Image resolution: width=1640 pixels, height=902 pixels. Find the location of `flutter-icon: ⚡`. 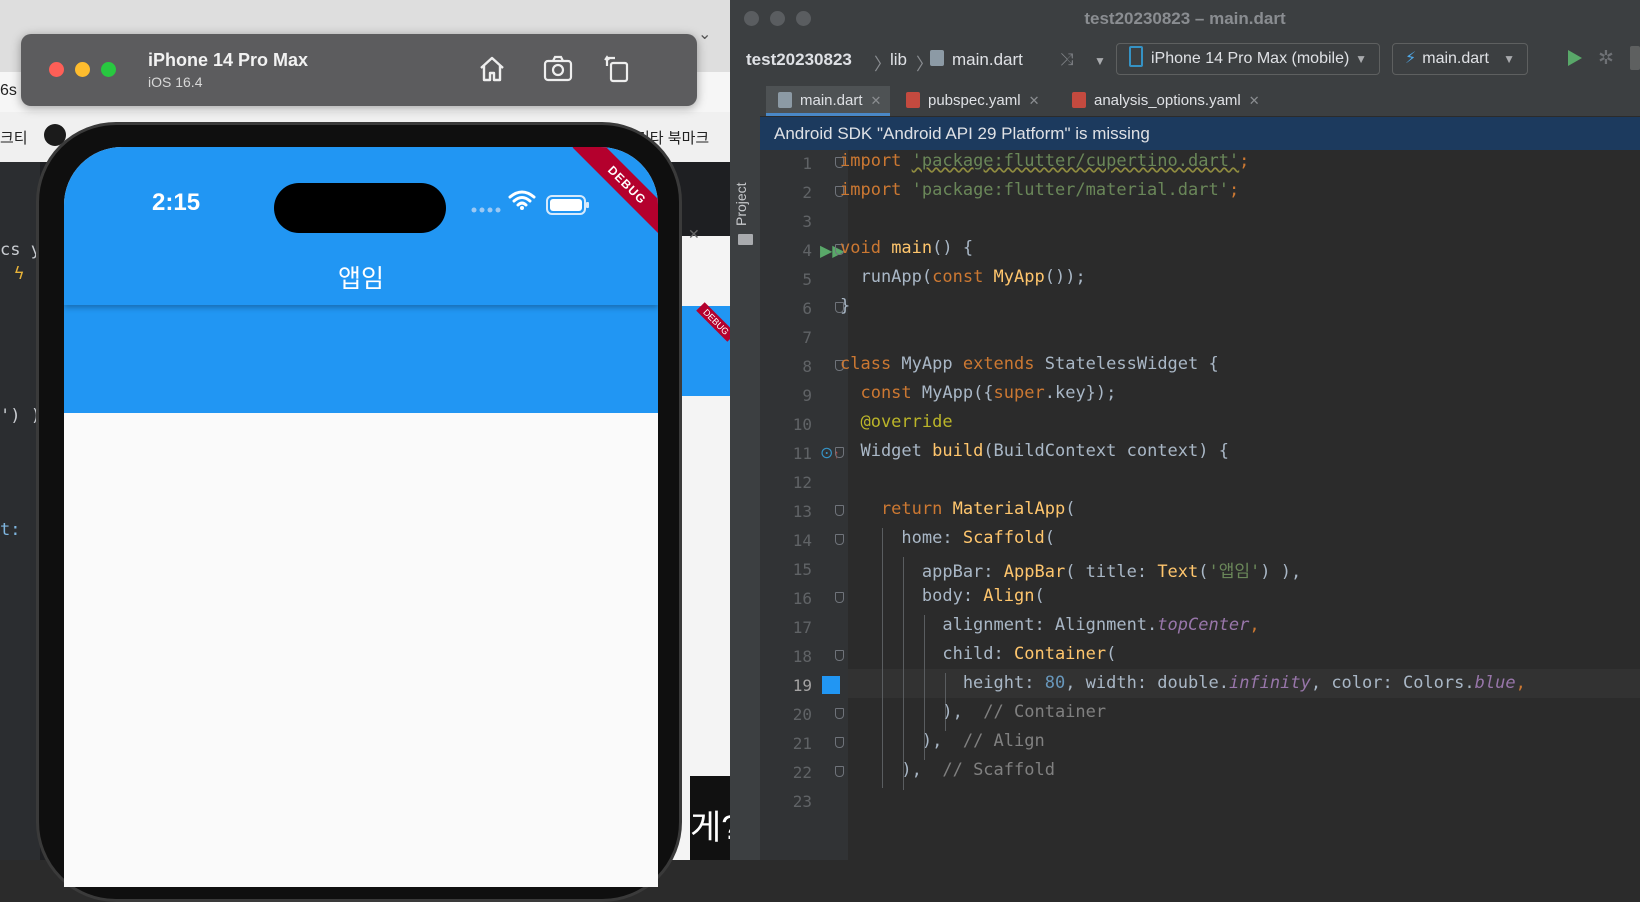

flutter-icon: ⚡ is located at coordinates (1411, 58).